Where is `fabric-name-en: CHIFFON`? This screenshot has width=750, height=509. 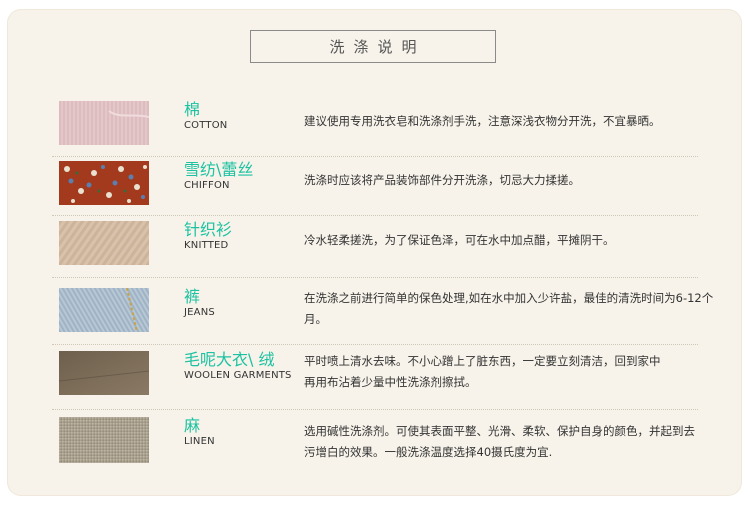
fabric-name-en: CHIFFON is located at coordinates (207, 185).